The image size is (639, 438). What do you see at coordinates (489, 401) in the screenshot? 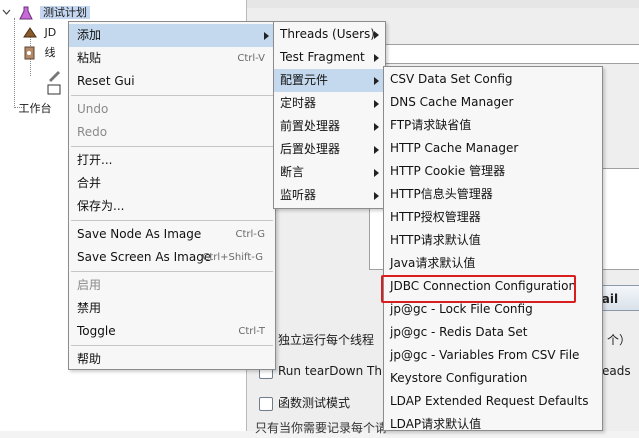
I see `menu-item-label: LDAP Extended Request Defaults` at bounding box center [489, 401].